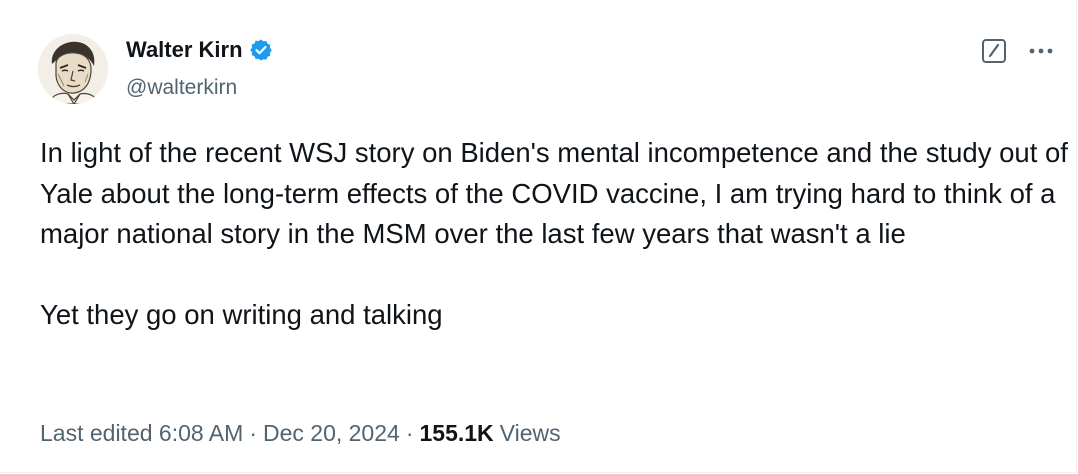  Describe the element at coordinates (994, 51) in the screenshot. I see `edit-icon` at that location.